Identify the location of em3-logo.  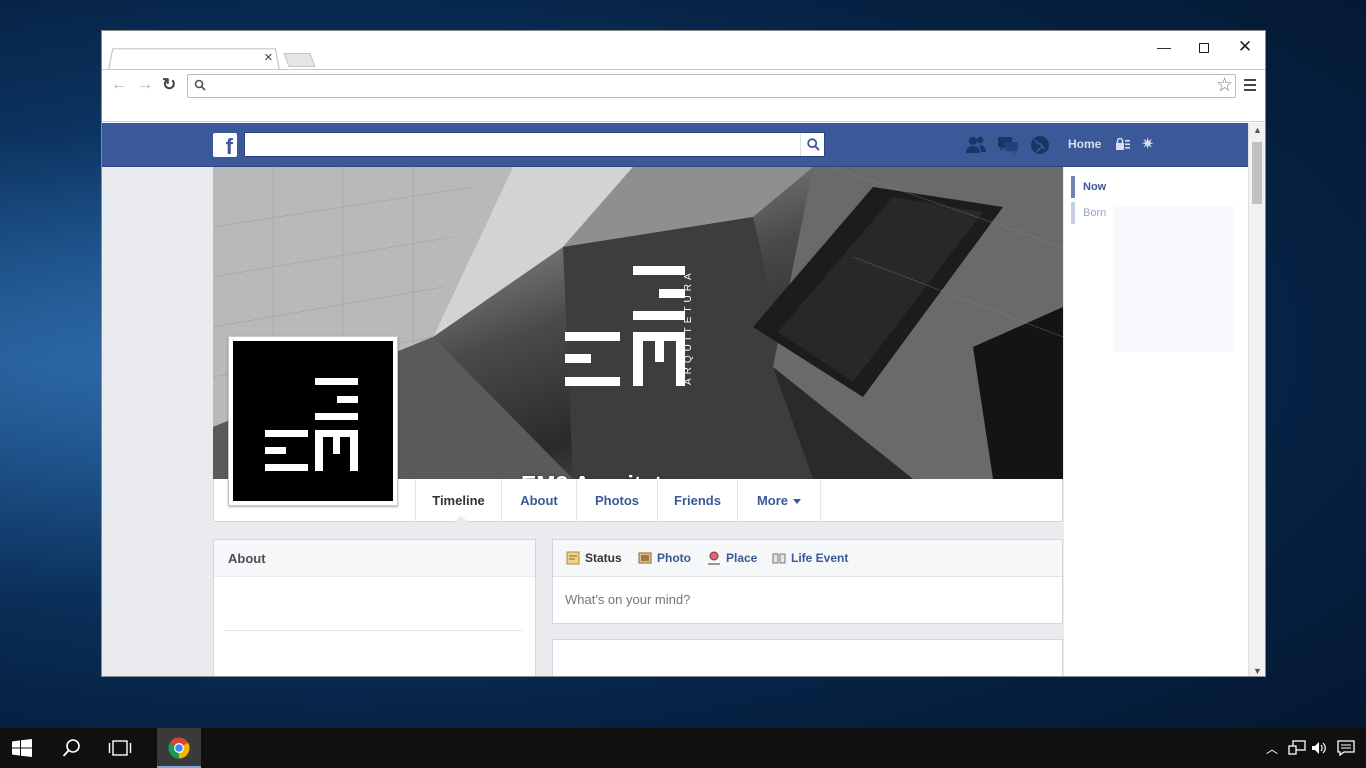
(311, 424).